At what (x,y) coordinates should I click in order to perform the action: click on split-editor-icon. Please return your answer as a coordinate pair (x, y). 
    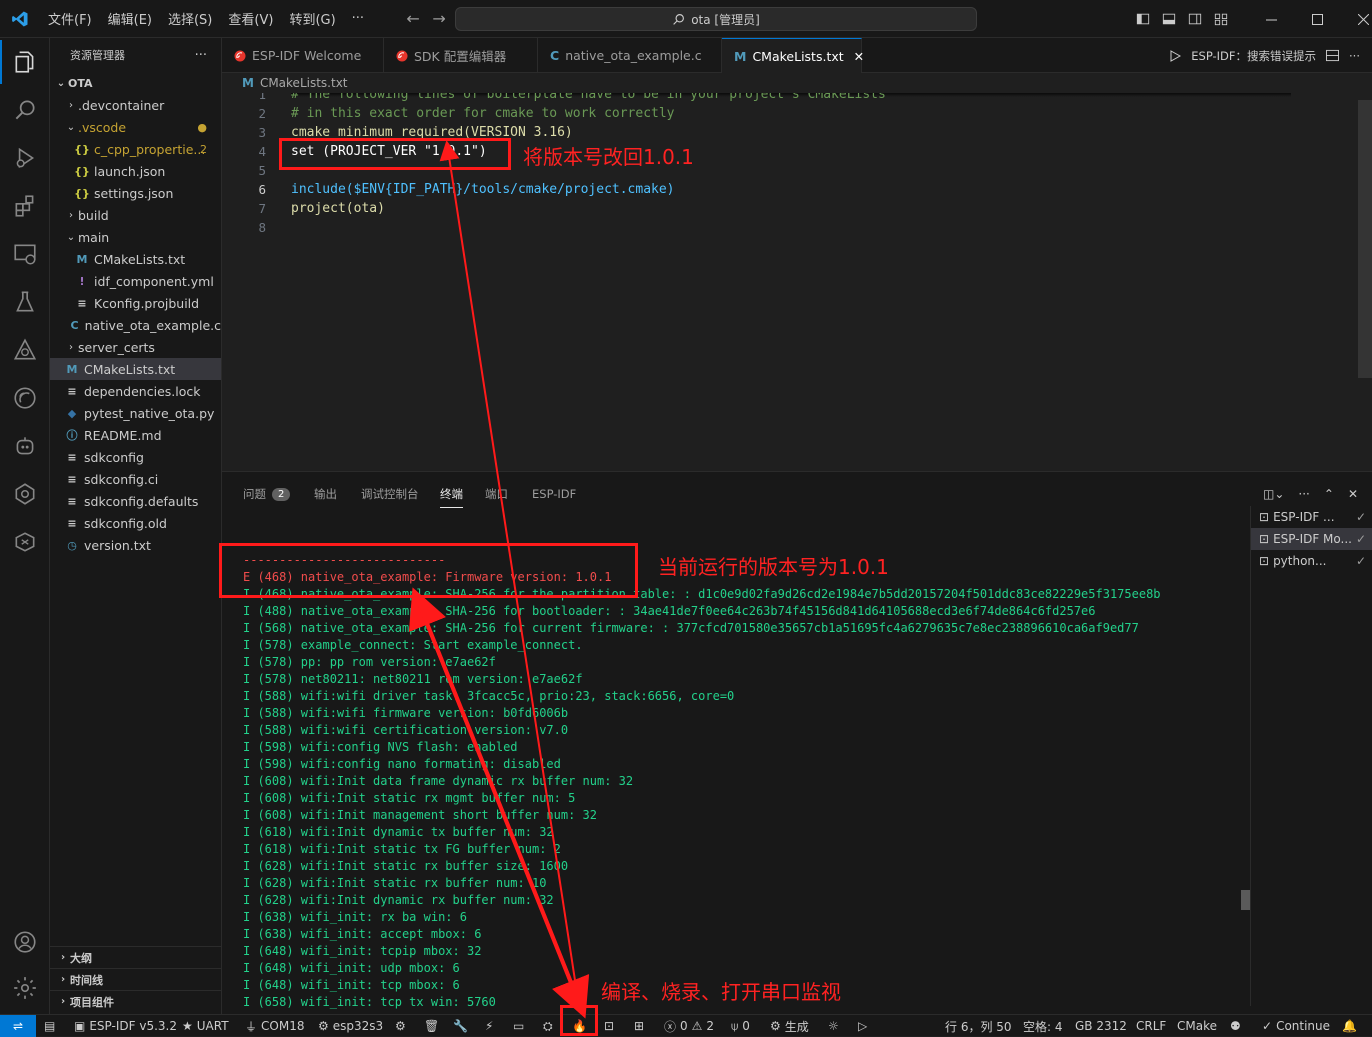
    Looking at the image, I should click on (1333, 55).